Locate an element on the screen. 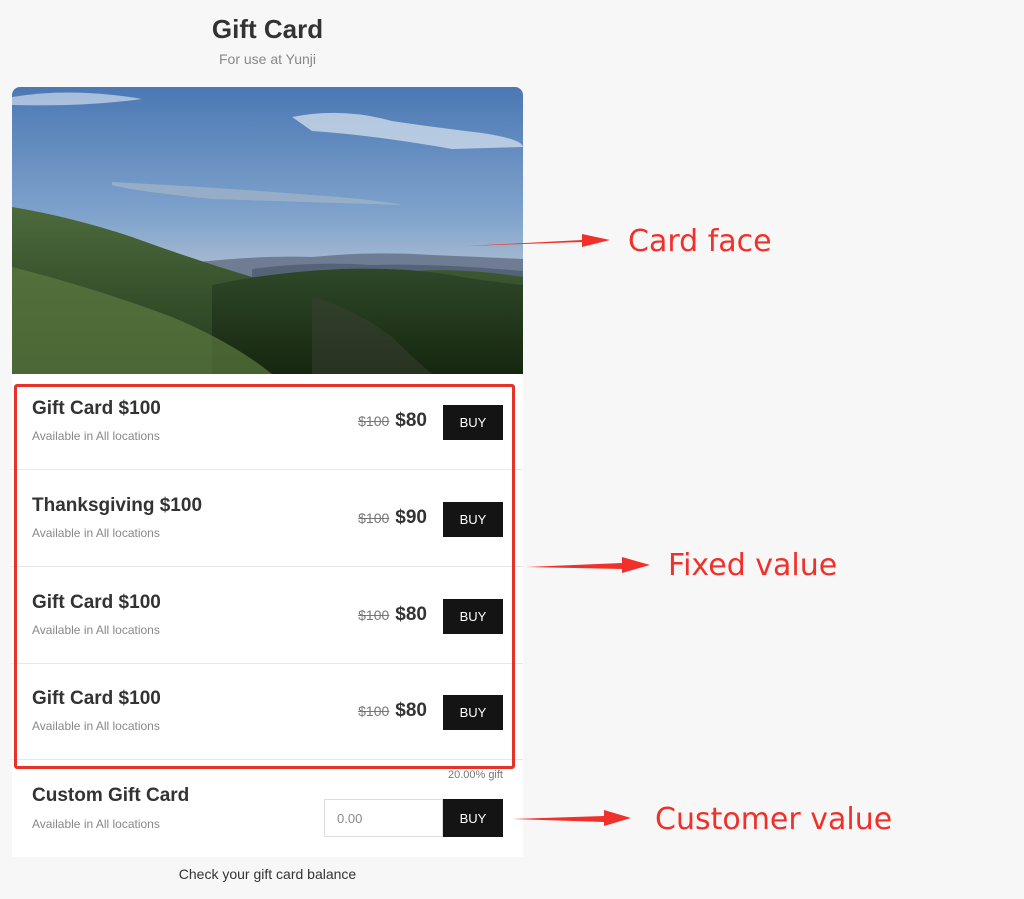  card-face-arrow is located at coordinates (538, 240).